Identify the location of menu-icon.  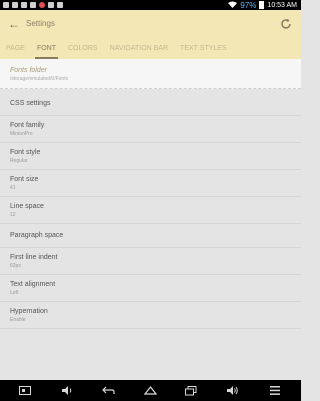
(275, 390).